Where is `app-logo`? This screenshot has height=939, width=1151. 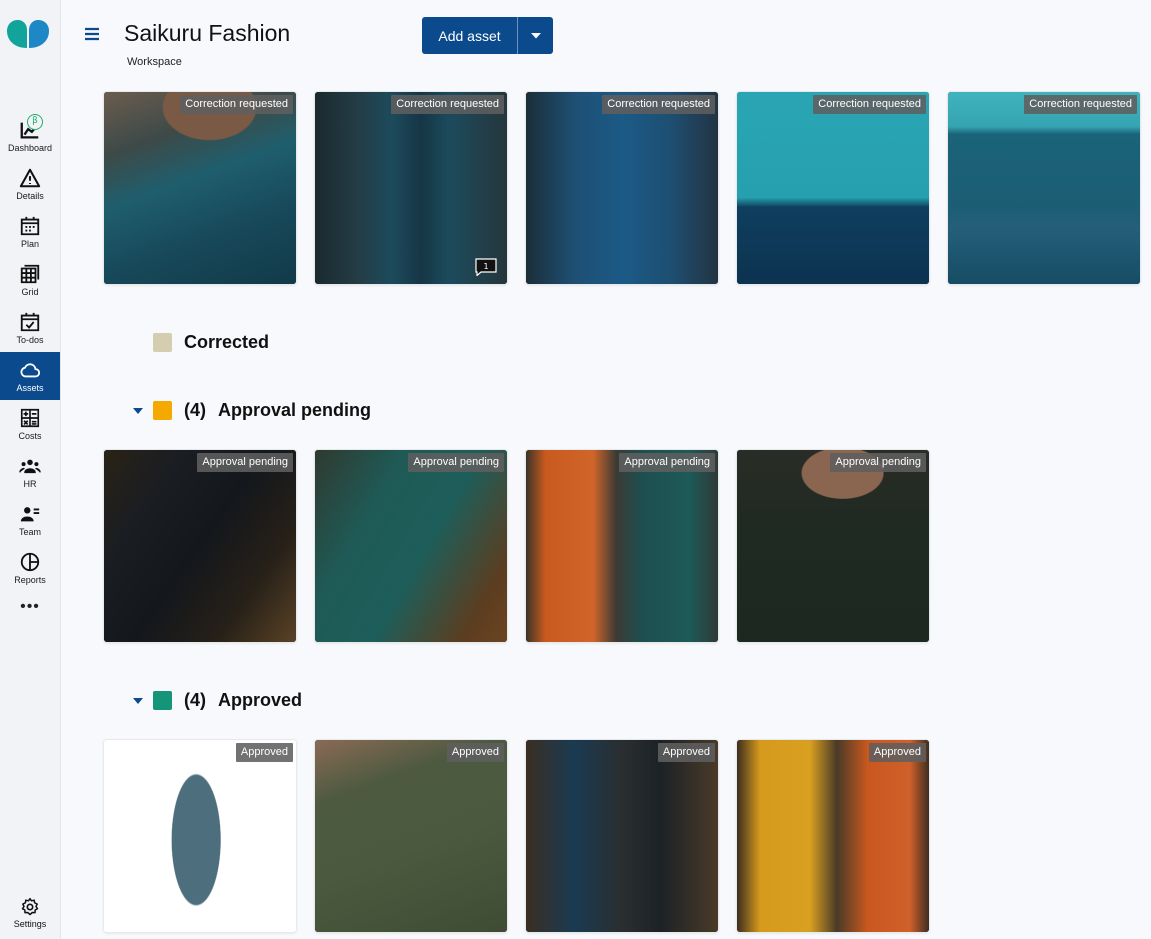 app-logo is located at coordinates (28, 34).